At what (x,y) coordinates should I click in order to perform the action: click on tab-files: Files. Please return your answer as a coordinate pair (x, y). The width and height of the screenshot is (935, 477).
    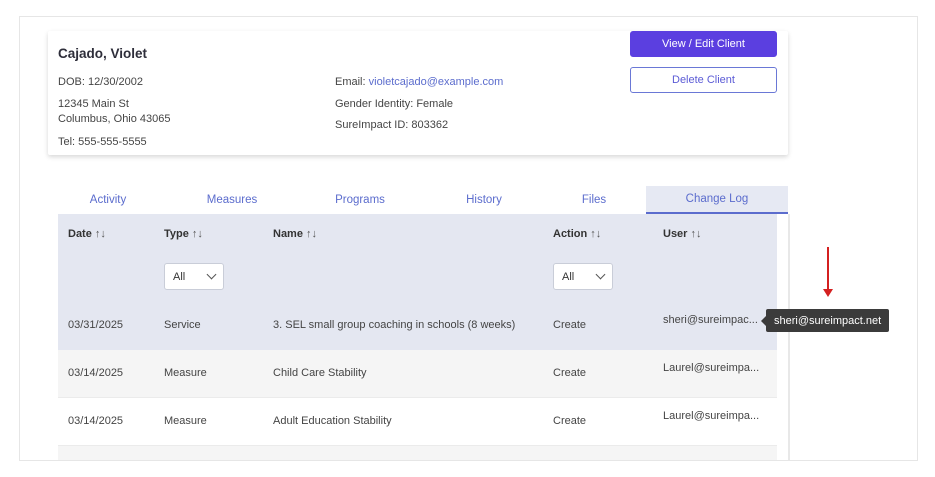
    Looking at the image, I should click on (594, 200).